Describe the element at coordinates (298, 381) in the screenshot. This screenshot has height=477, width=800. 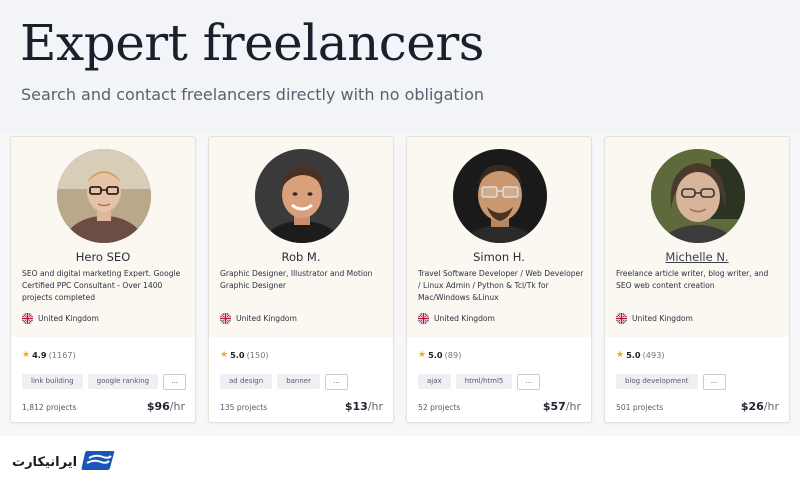
I see `skill-tag: banner` at that location.